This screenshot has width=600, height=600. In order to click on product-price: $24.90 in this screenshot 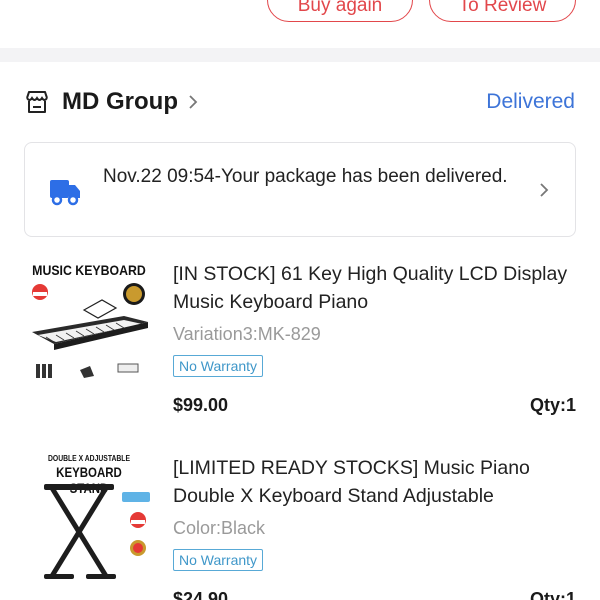, I will do `click(201, 594)`.